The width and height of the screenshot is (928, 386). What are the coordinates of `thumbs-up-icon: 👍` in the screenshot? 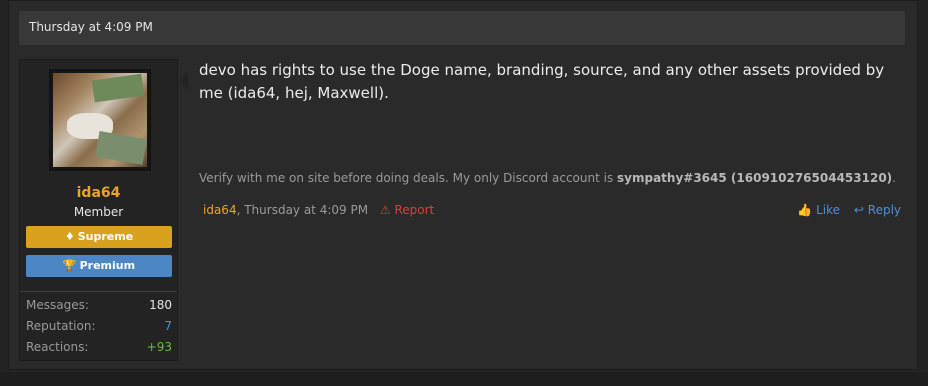 It's located at (805, 210).